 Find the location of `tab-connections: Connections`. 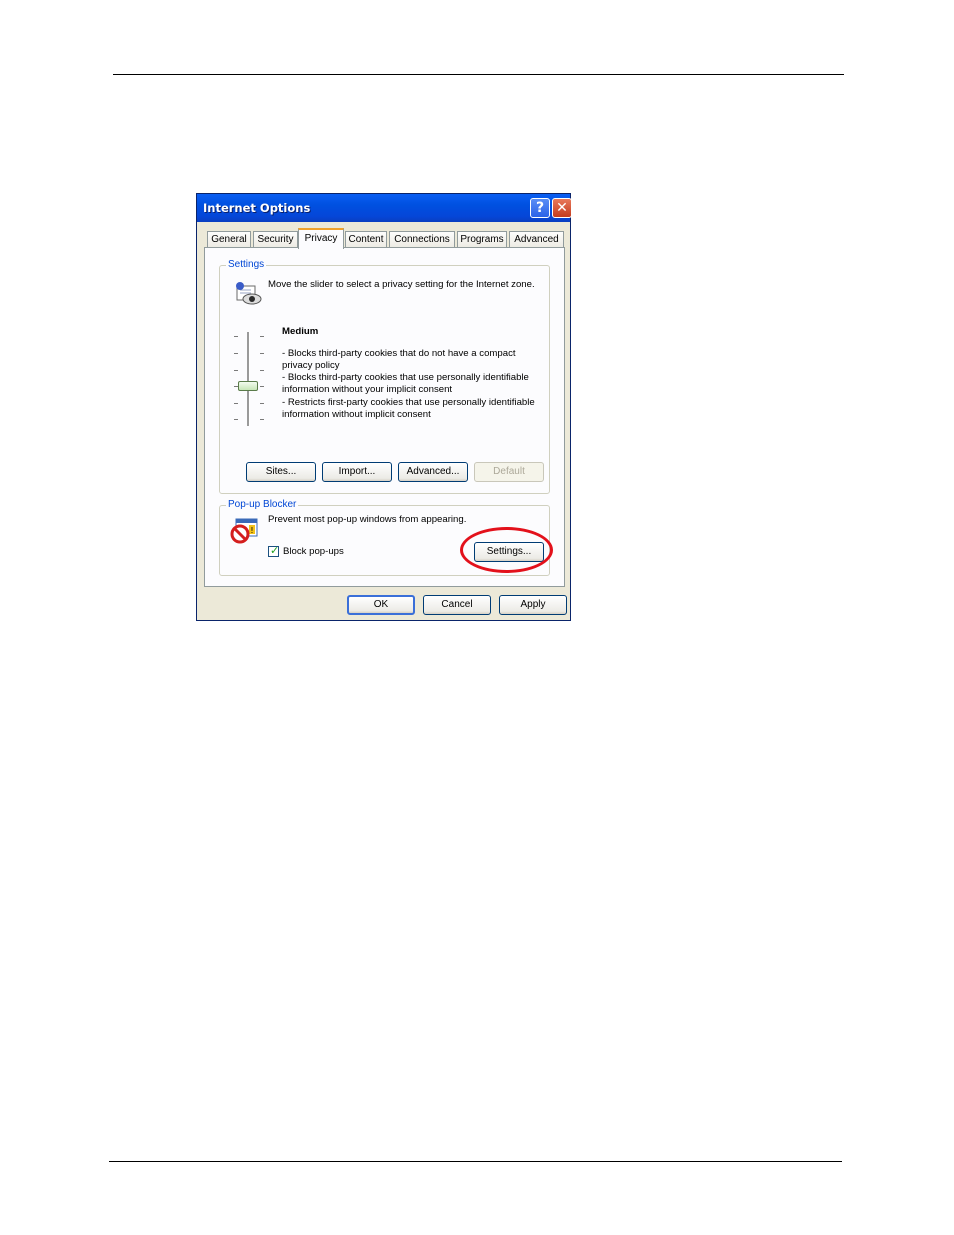

tab-connections: Connections is located at coordinates (422, 239).